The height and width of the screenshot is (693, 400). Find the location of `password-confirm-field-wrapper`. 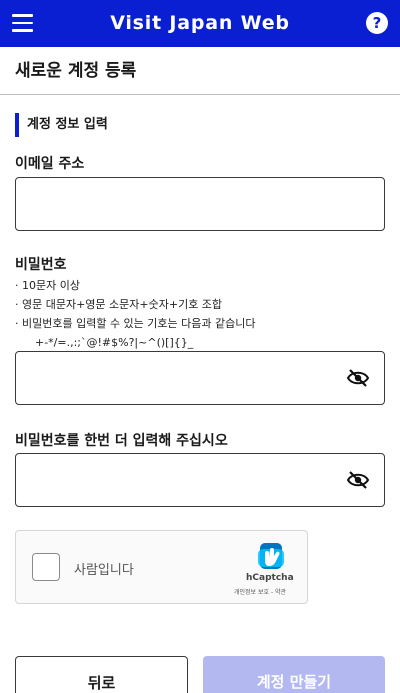

password-confirm-field-wrapper is located at coordinates (200, 480).